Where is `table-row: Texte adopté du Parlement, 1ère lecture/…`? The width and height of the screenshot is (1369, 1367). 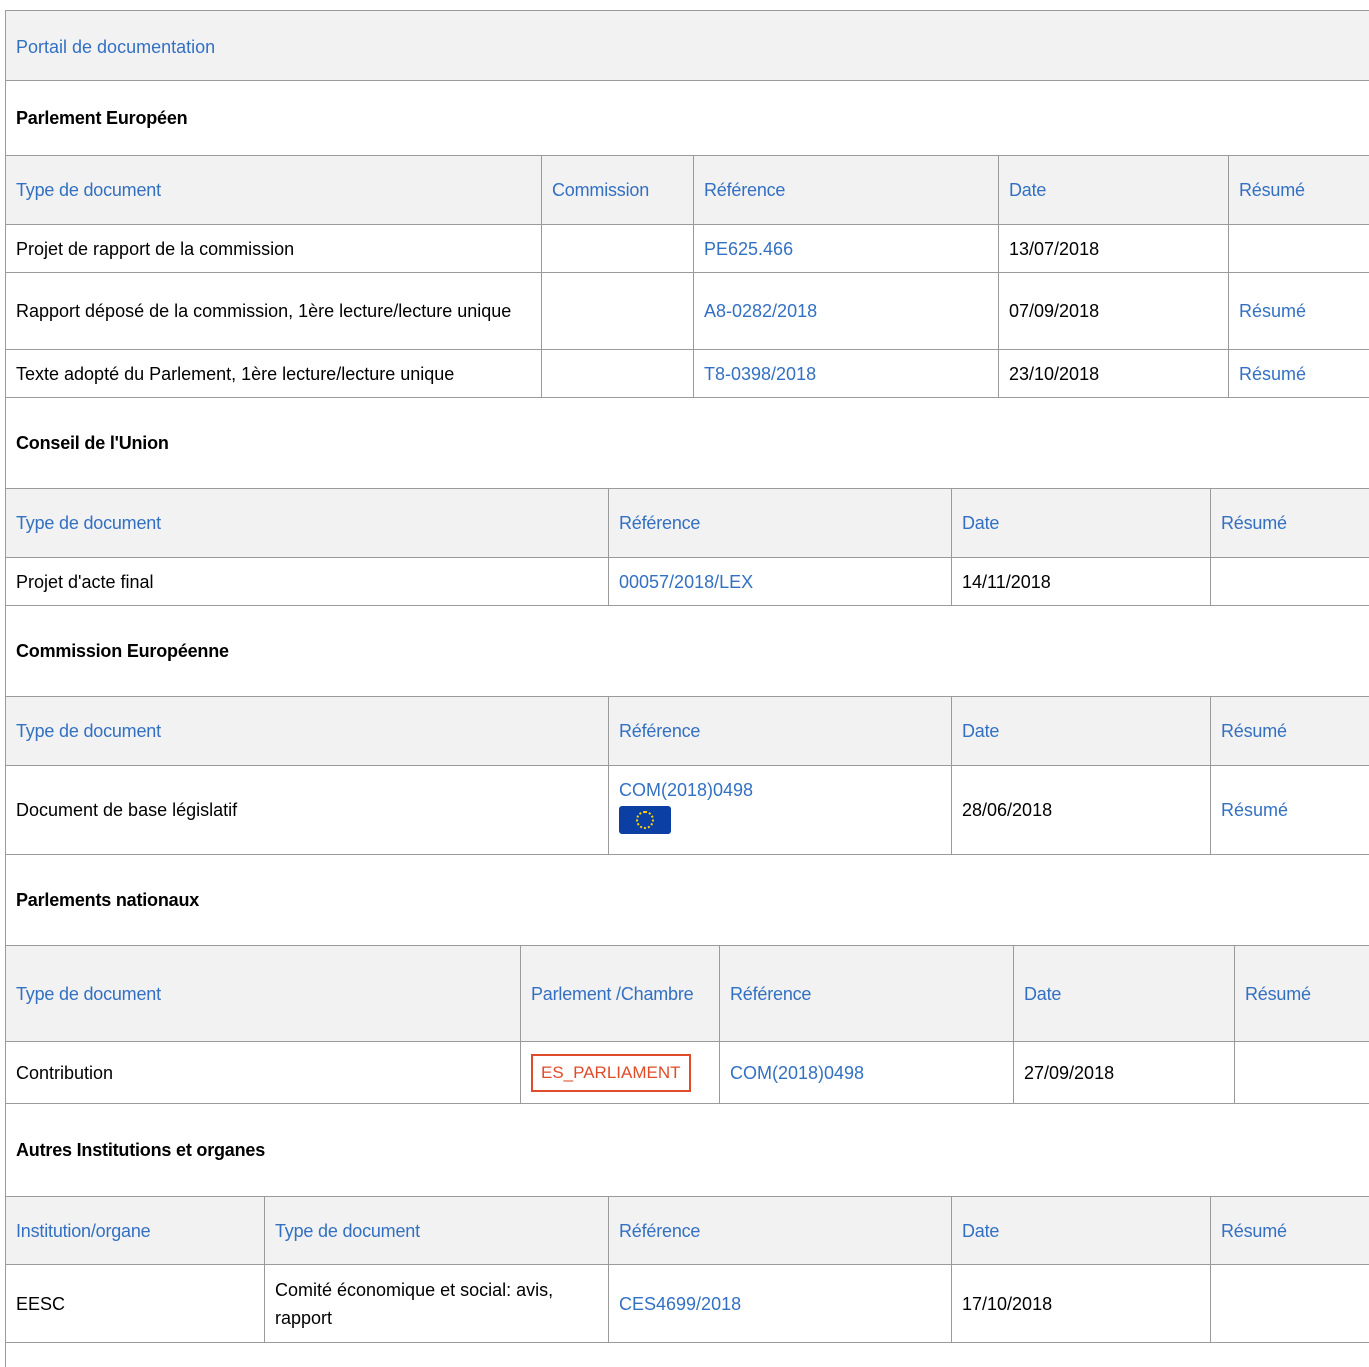 table-row: Texte adopté du Parlement, 1ère lecture/… is located at coordinates (687, 373).